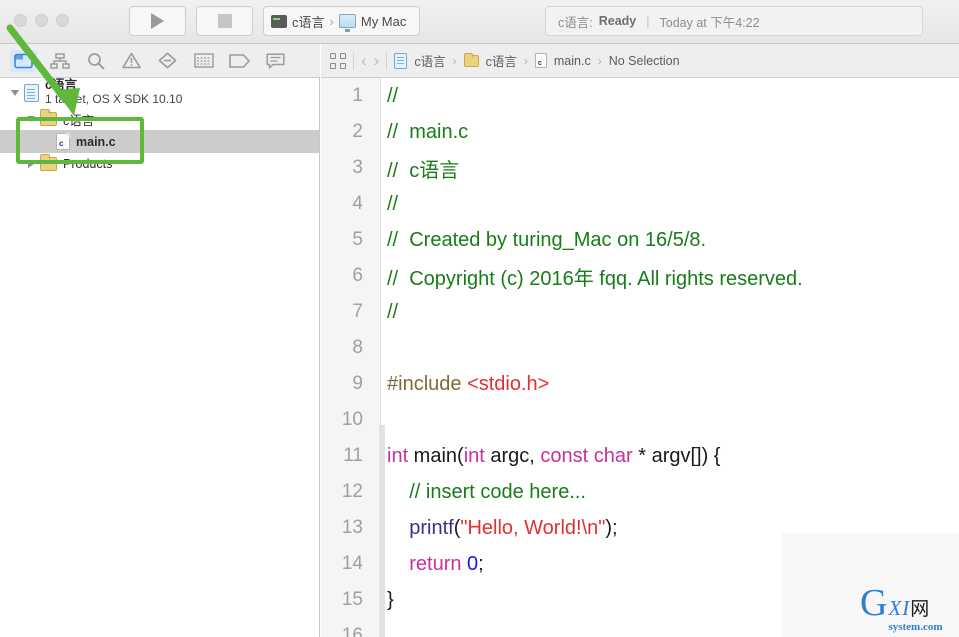  I want to click on line-number: 1, so click(357, 95).